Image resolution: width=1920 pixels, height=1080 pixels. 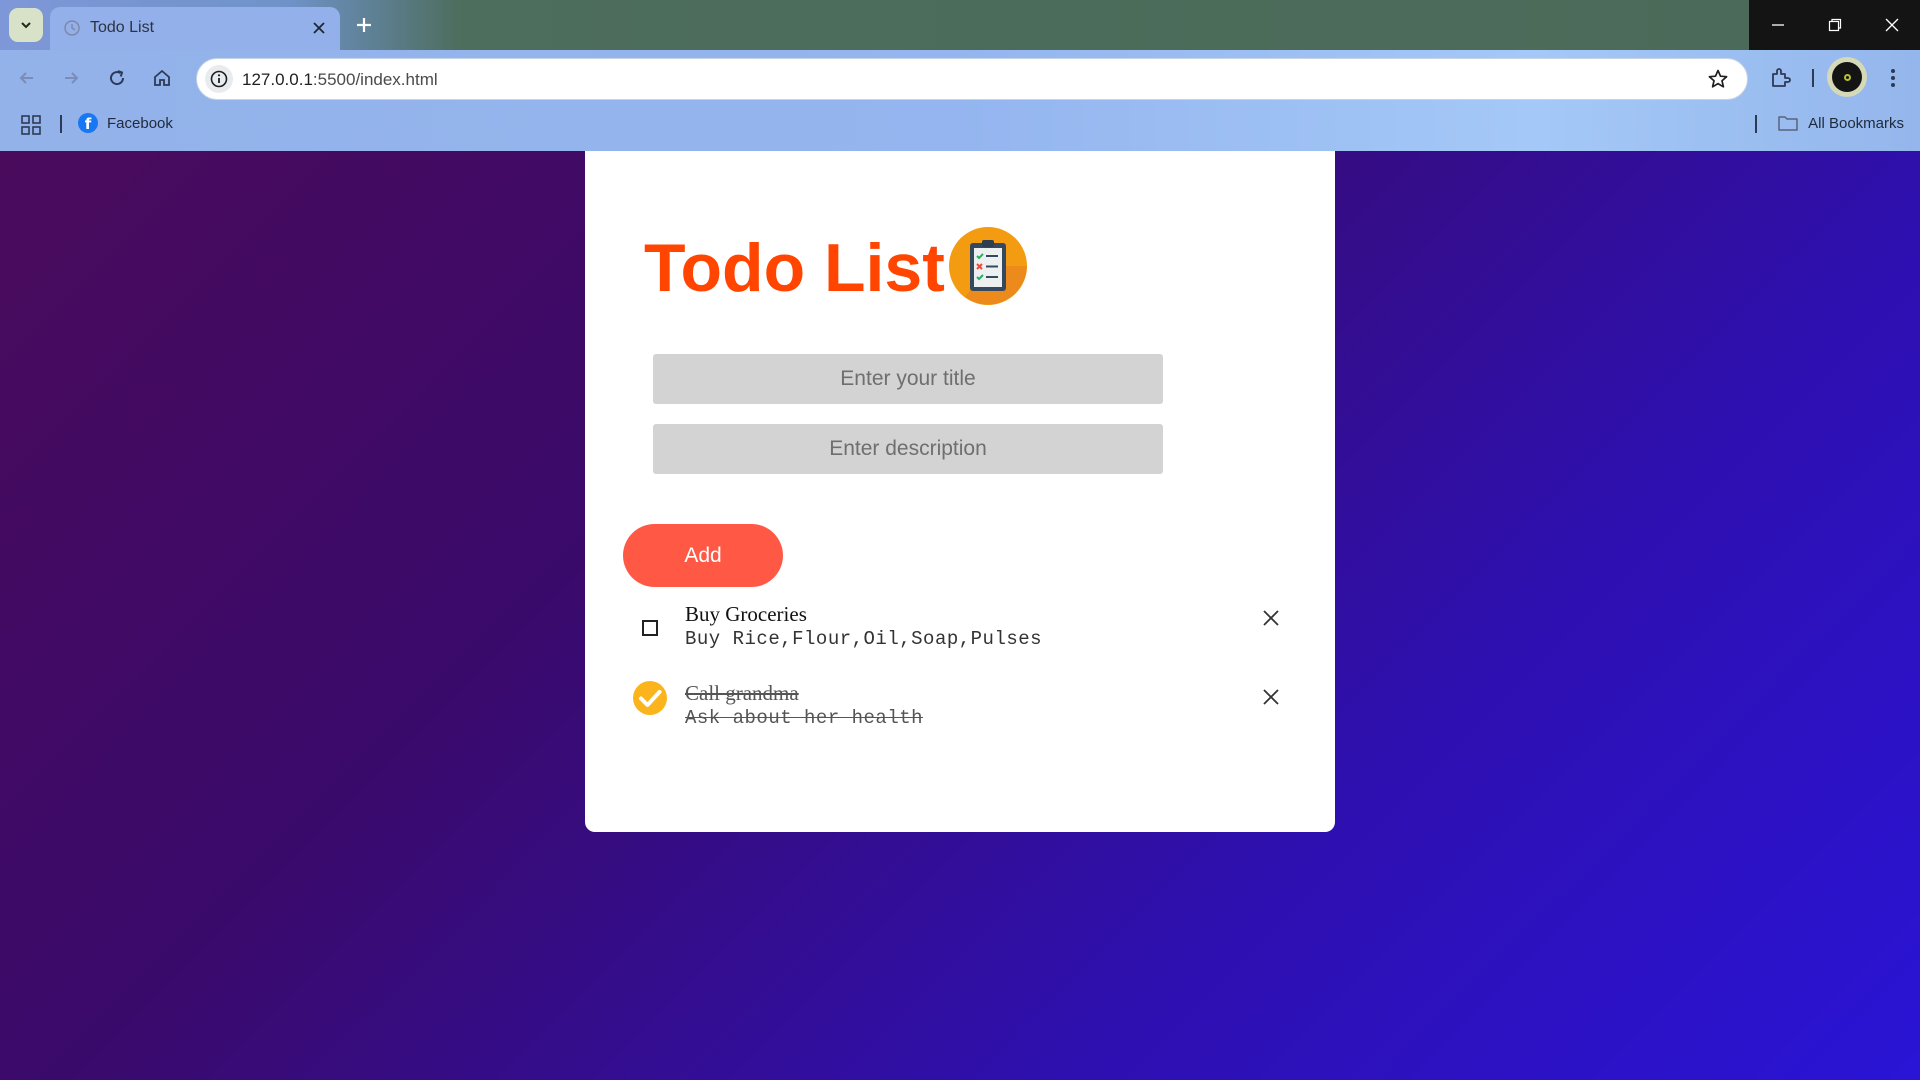 I want to click on forward-button, so click(x=71, y=78).